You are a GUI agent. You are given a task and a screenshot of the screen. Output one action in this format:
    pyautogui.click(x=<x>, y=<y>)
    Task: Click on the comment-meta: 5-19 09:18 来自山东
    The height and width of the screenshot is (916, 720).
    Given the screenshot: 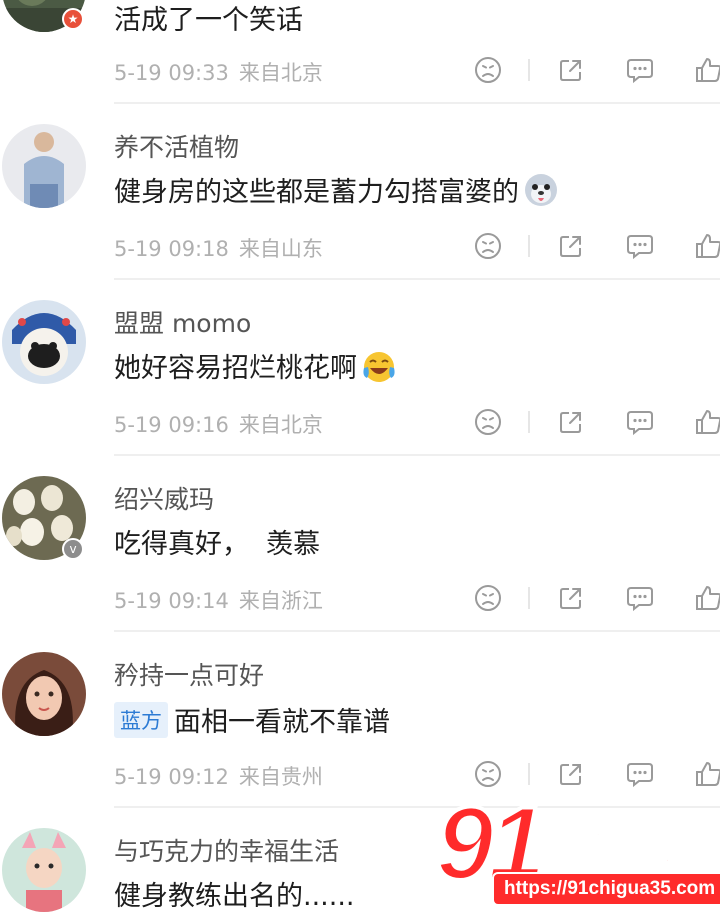 What is the action you would take?
    pyautogui.click(x=218, y=248)
    